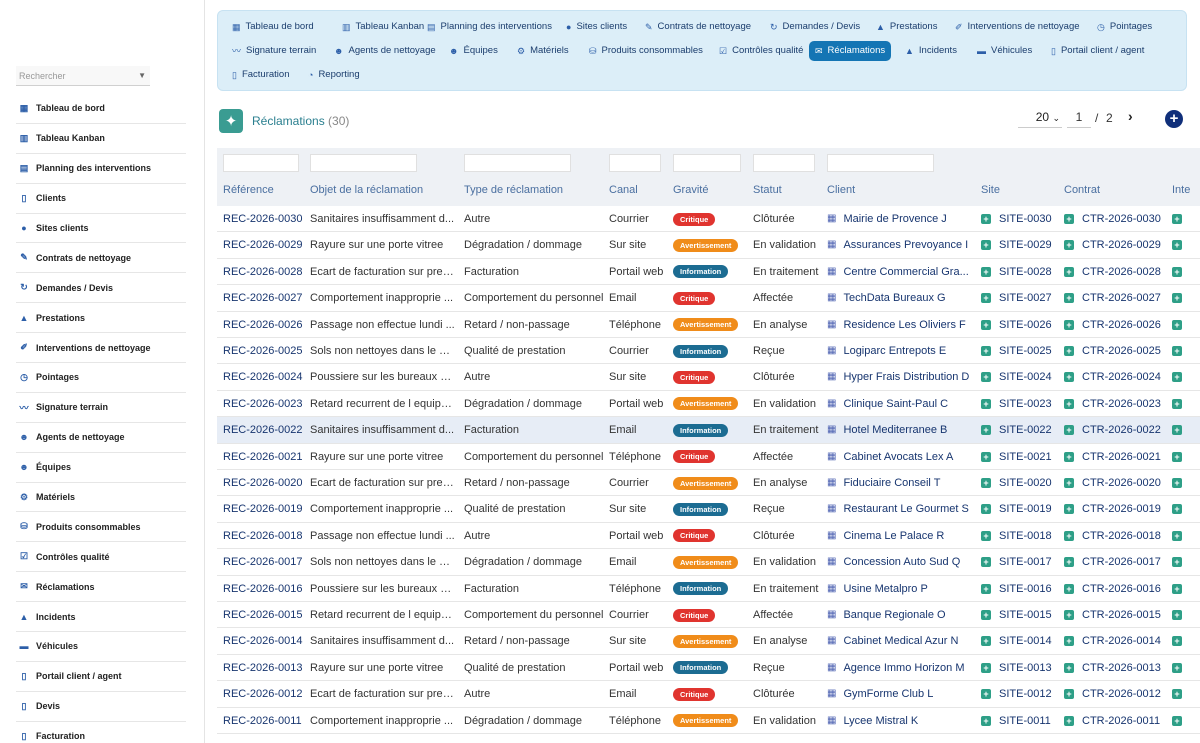 The height and width of the screenshot is (743, 1200). What do you see at coordinates (900, 642) in the screenshot?
I see `client-link: Cabinet Medical Azur N` at bounding box center [900, 642].